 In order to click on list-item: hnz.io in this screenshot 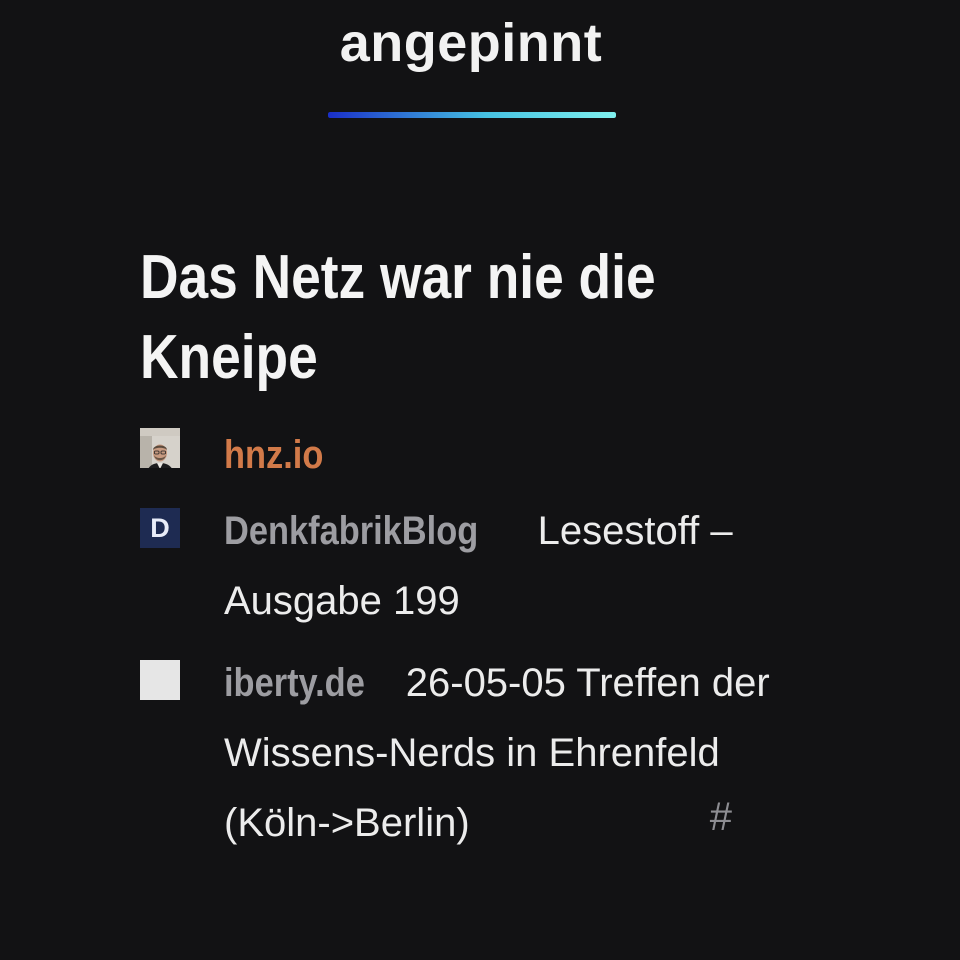, I will do `click(460, 452)`.